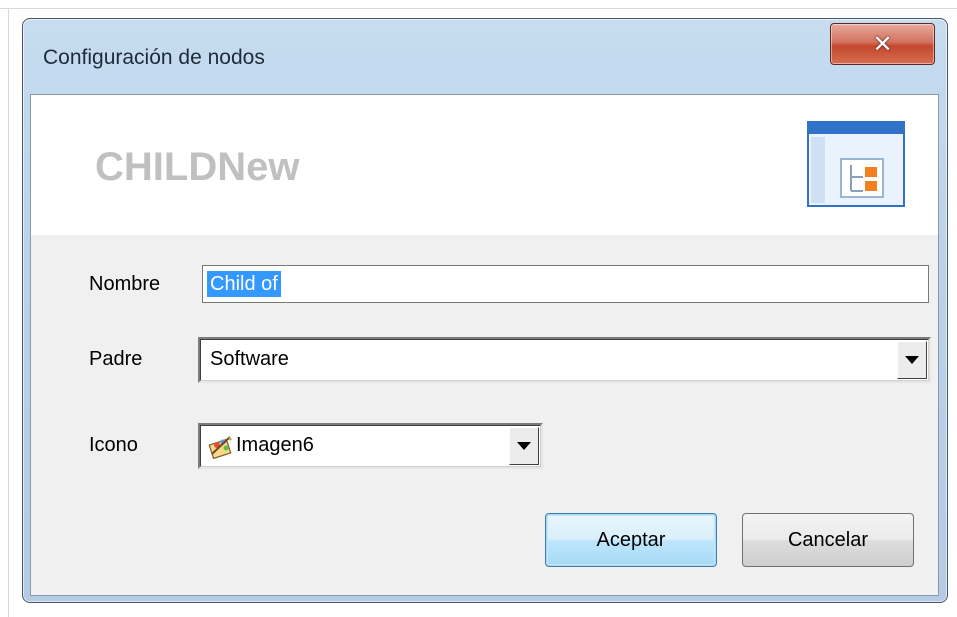  Describe the element at coordinates (113, 445) in the screenshot. I see `icono-label: Icono` at that location.